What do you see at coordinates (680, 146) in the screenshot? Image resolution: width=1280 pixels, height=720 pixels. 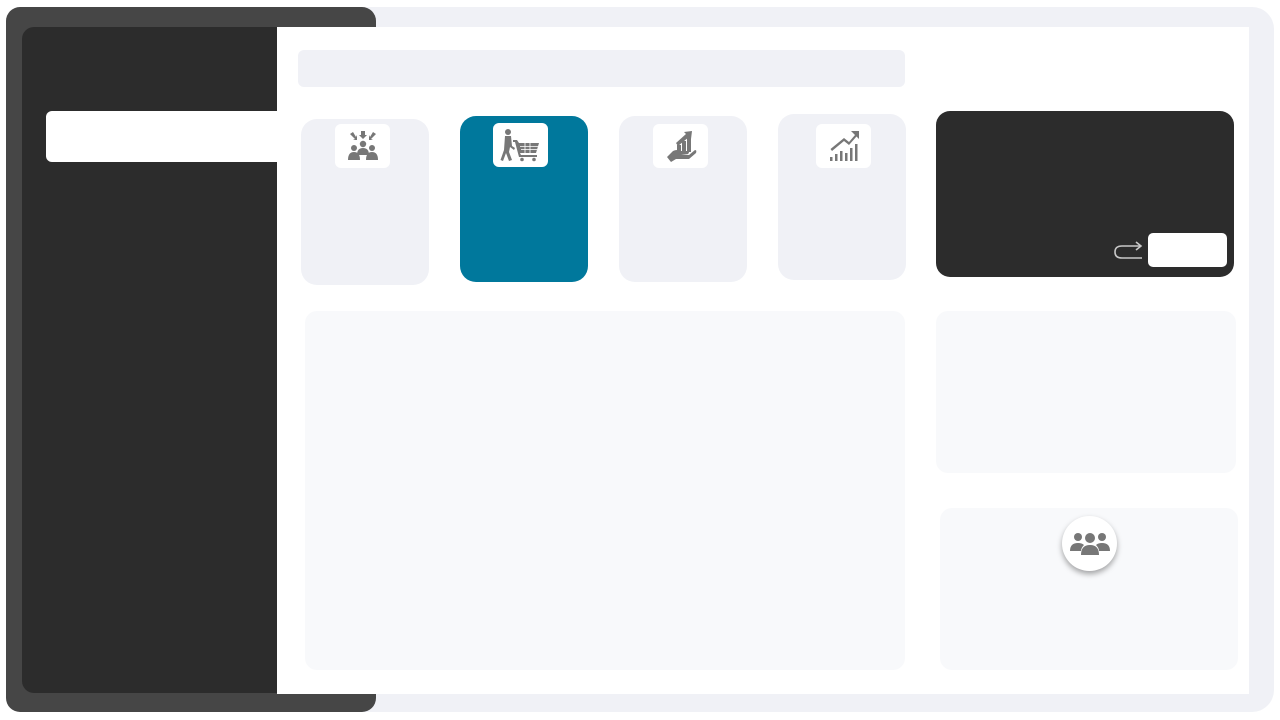 I see `investment-growth-icon` at bounding box center [680, 146].